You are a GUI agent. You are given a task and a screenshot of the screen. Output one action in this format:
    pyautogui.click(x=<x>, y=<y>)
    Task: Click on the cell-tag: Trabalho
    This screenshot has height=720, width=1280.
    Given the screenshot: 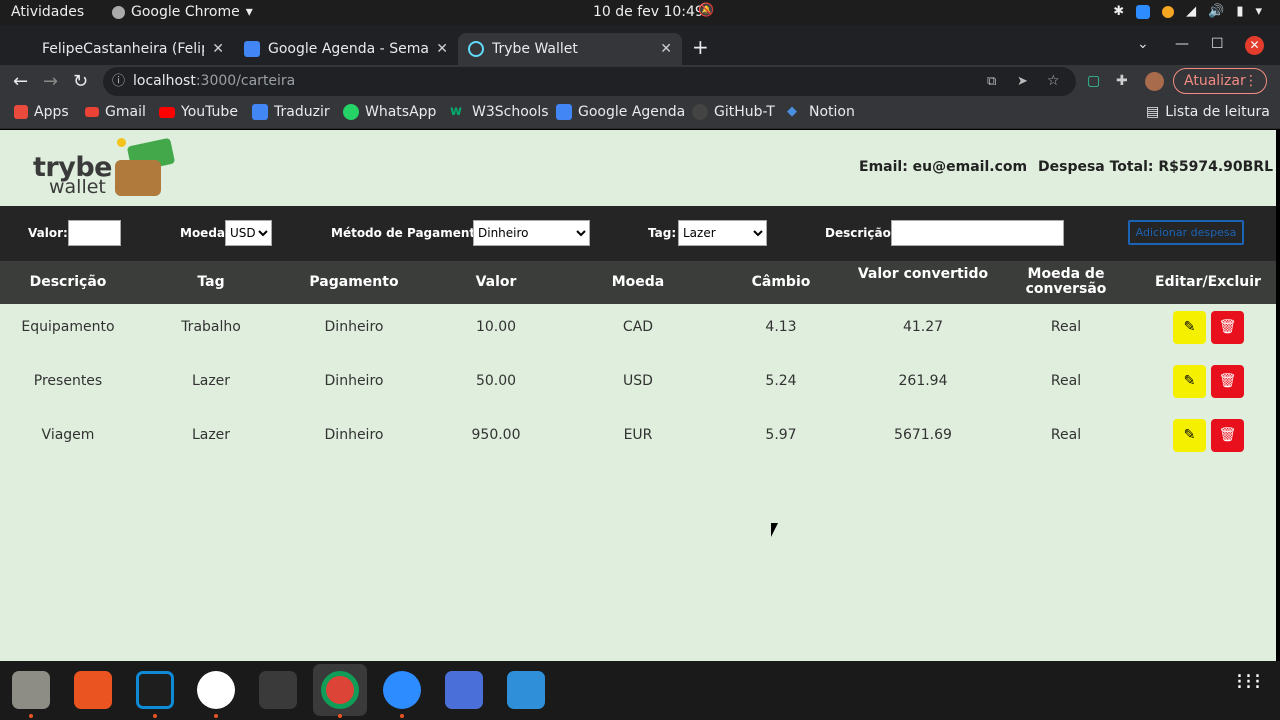 What is the action you would take?
    pyautogui.click(x=211, y=327)
    